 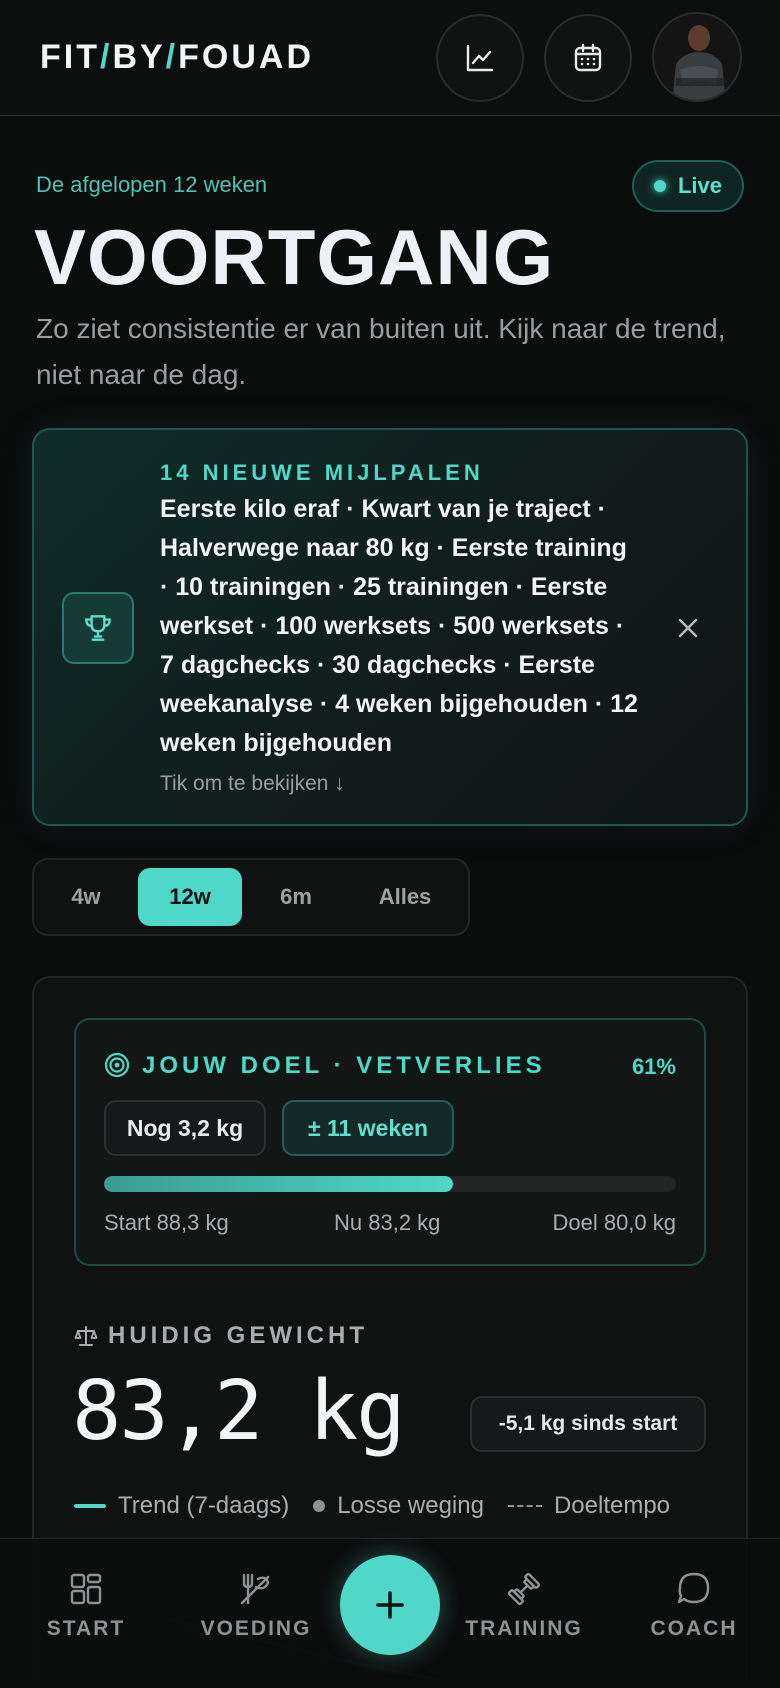 I want to click on nav-voeding-label: VOEDING, so click(x=256, y=1628).